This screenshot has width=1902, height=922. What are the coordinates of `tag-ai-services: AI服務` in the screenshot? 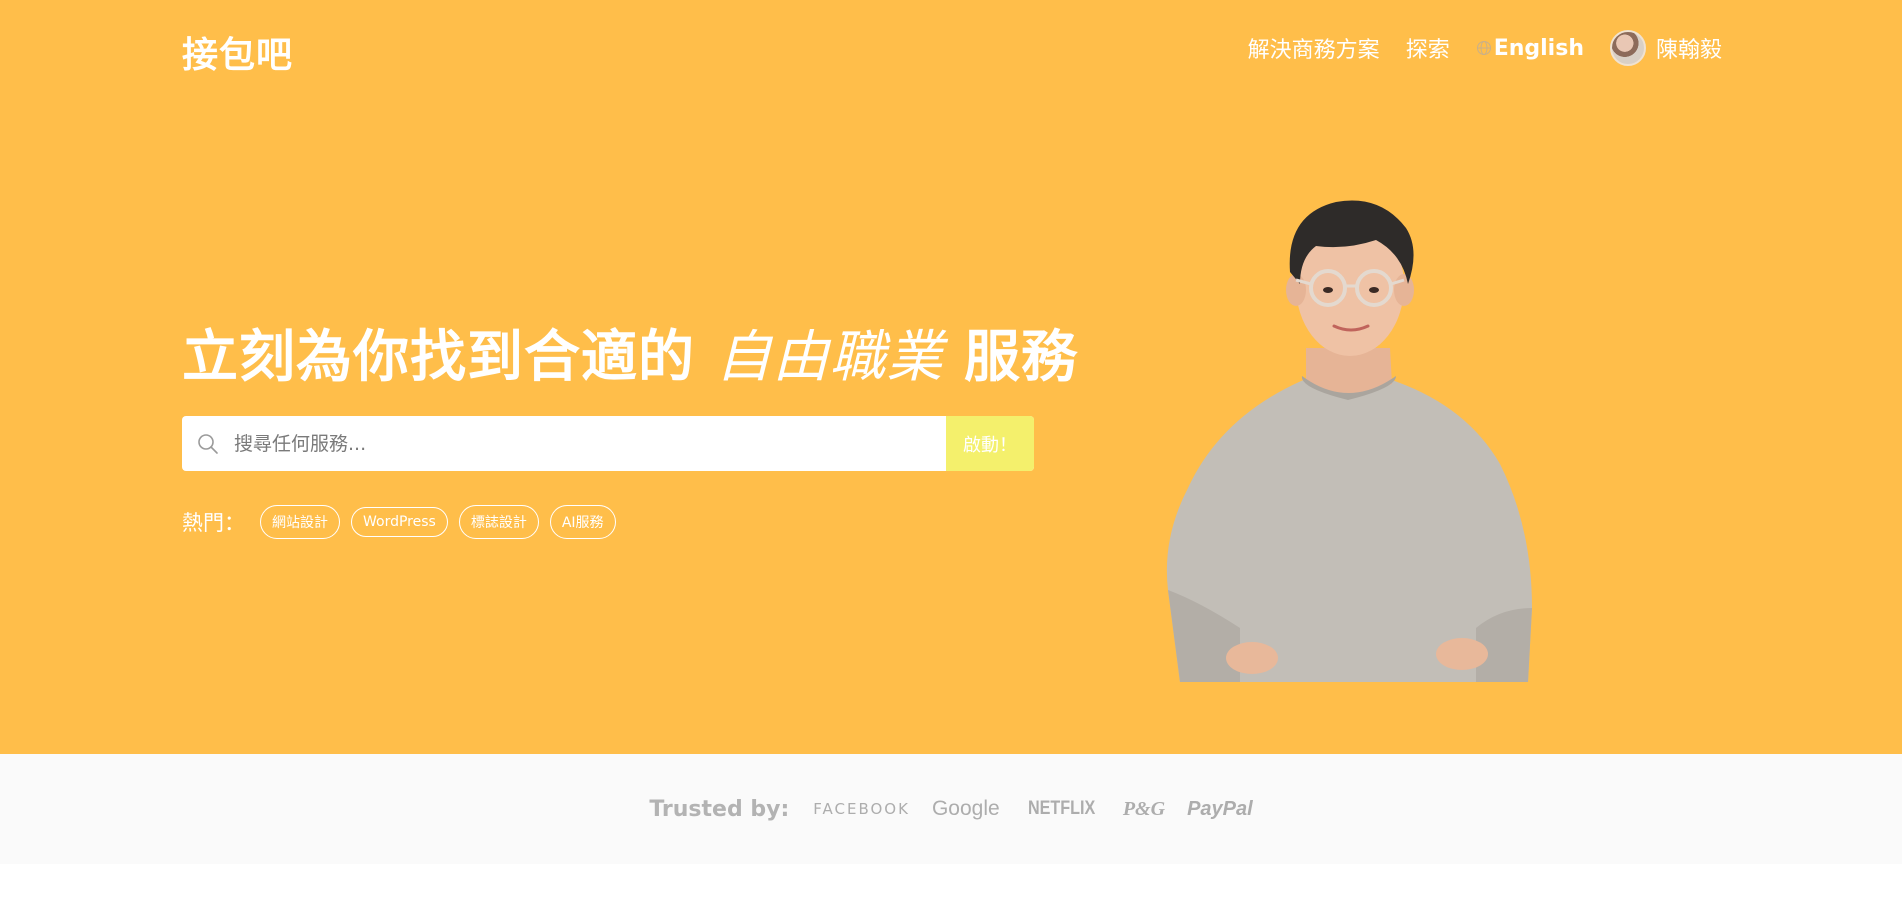 It's located at (582, 522).